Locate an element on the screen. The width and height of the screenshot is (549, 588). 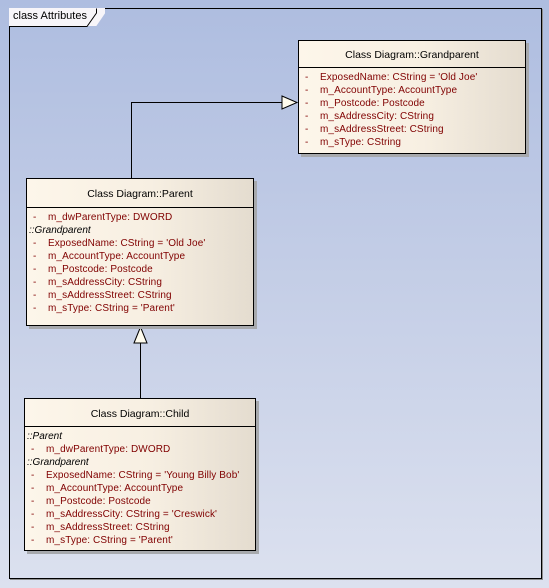
class-name: Class Diagram::Parent is located at coordinates (140, 193).